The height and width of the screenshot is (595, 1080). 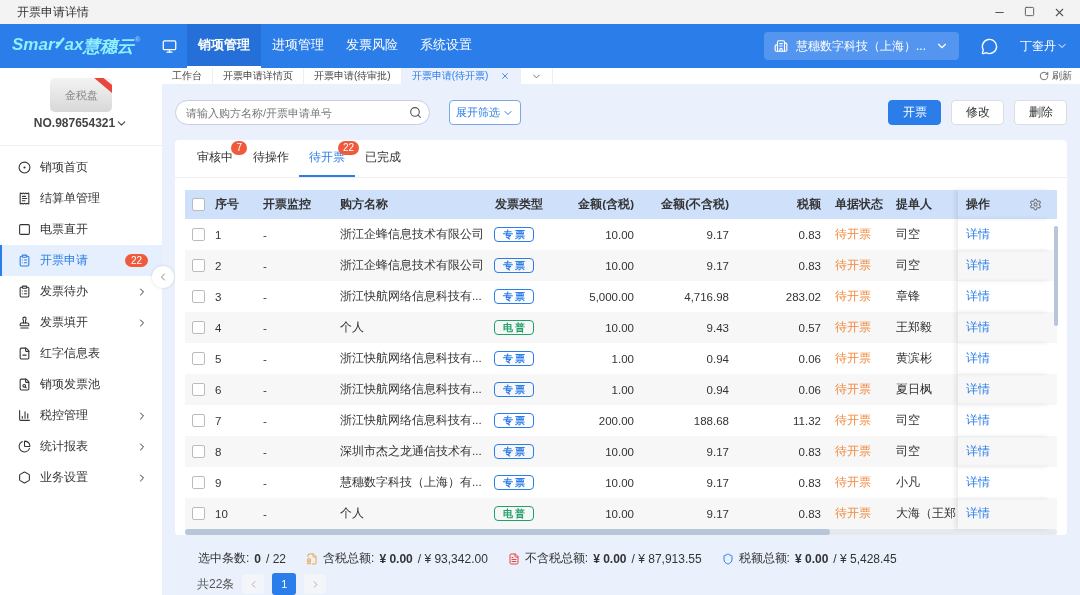 What do you see at coordinates (81, 95) in the screenshot?
I see `tax-disk-label: 金税盘` at bounding box center [81, 95].